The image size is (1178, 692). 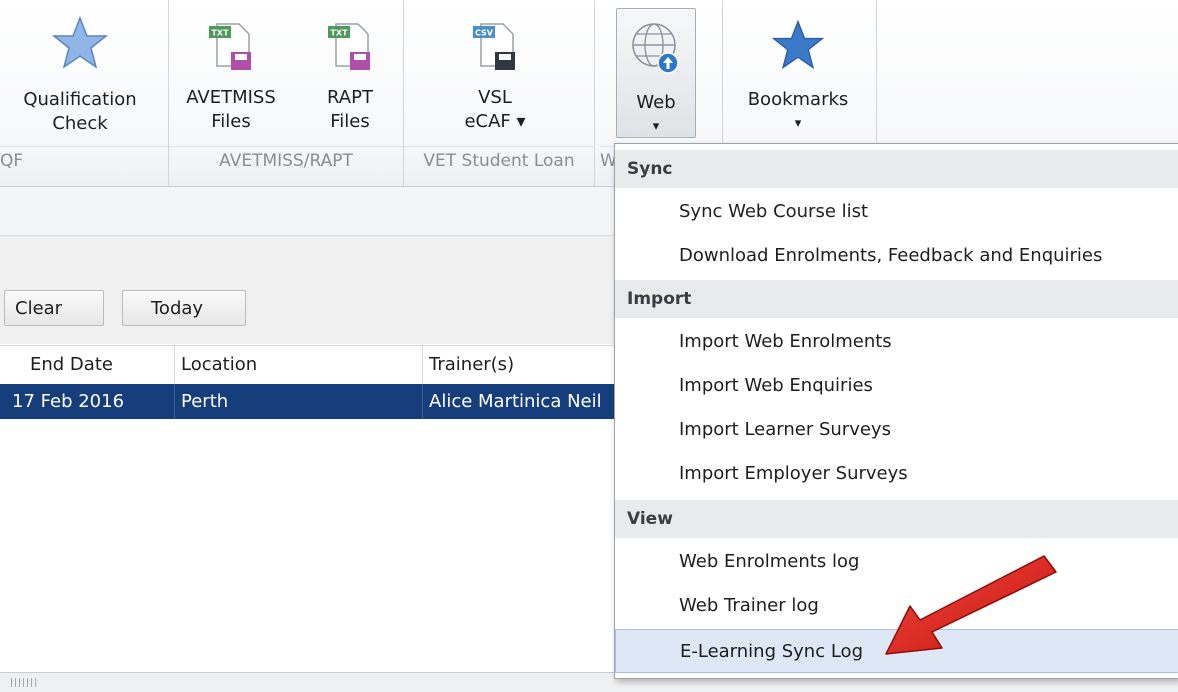 I want to click on clear-button: Clear, so click(x=54, y=308).